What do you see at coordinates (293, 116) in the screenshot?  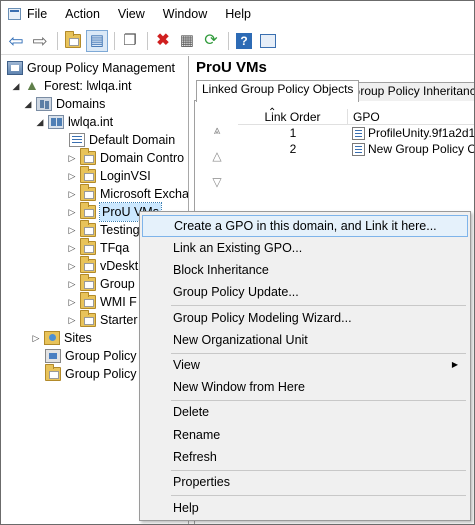 I see `column-header-link-order: ⌃ Link Order` at bounding box center [293, 116].